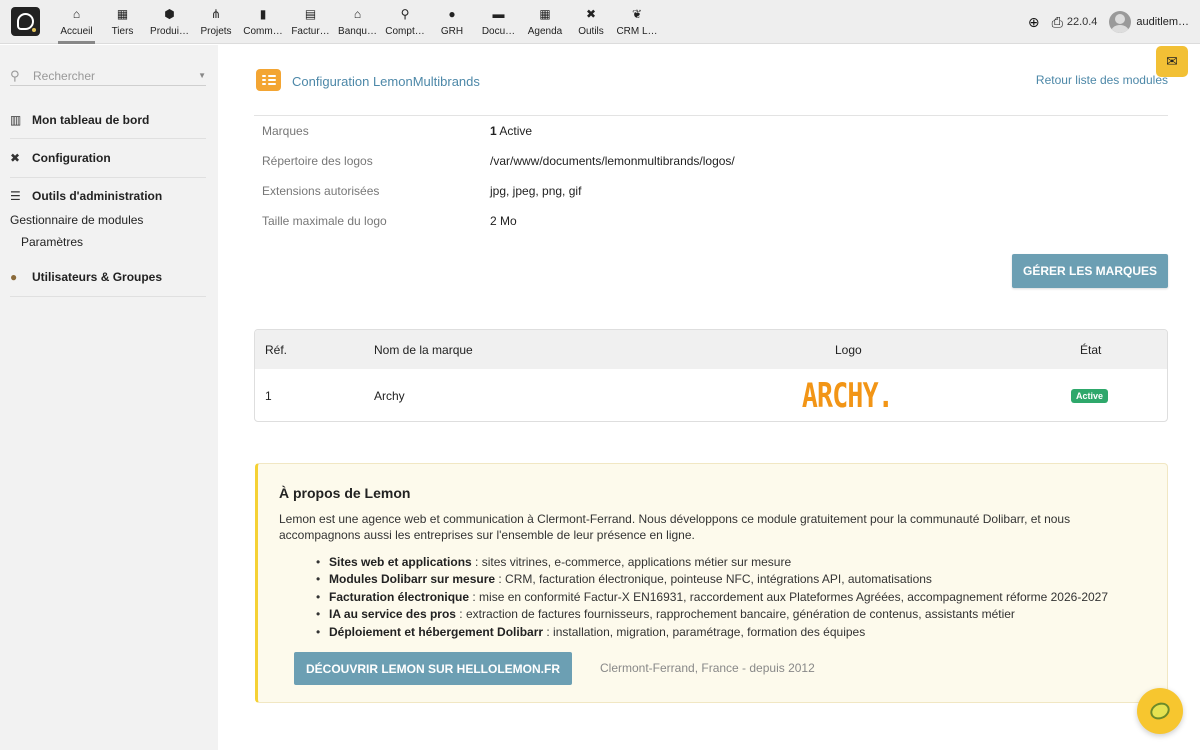 This screenshot has height=750, width=1200. What do you see at coordinates (324, 221) in the screenshot?
I see `prop-key: Taille maximale du logo` at bounding box center [324, 221].